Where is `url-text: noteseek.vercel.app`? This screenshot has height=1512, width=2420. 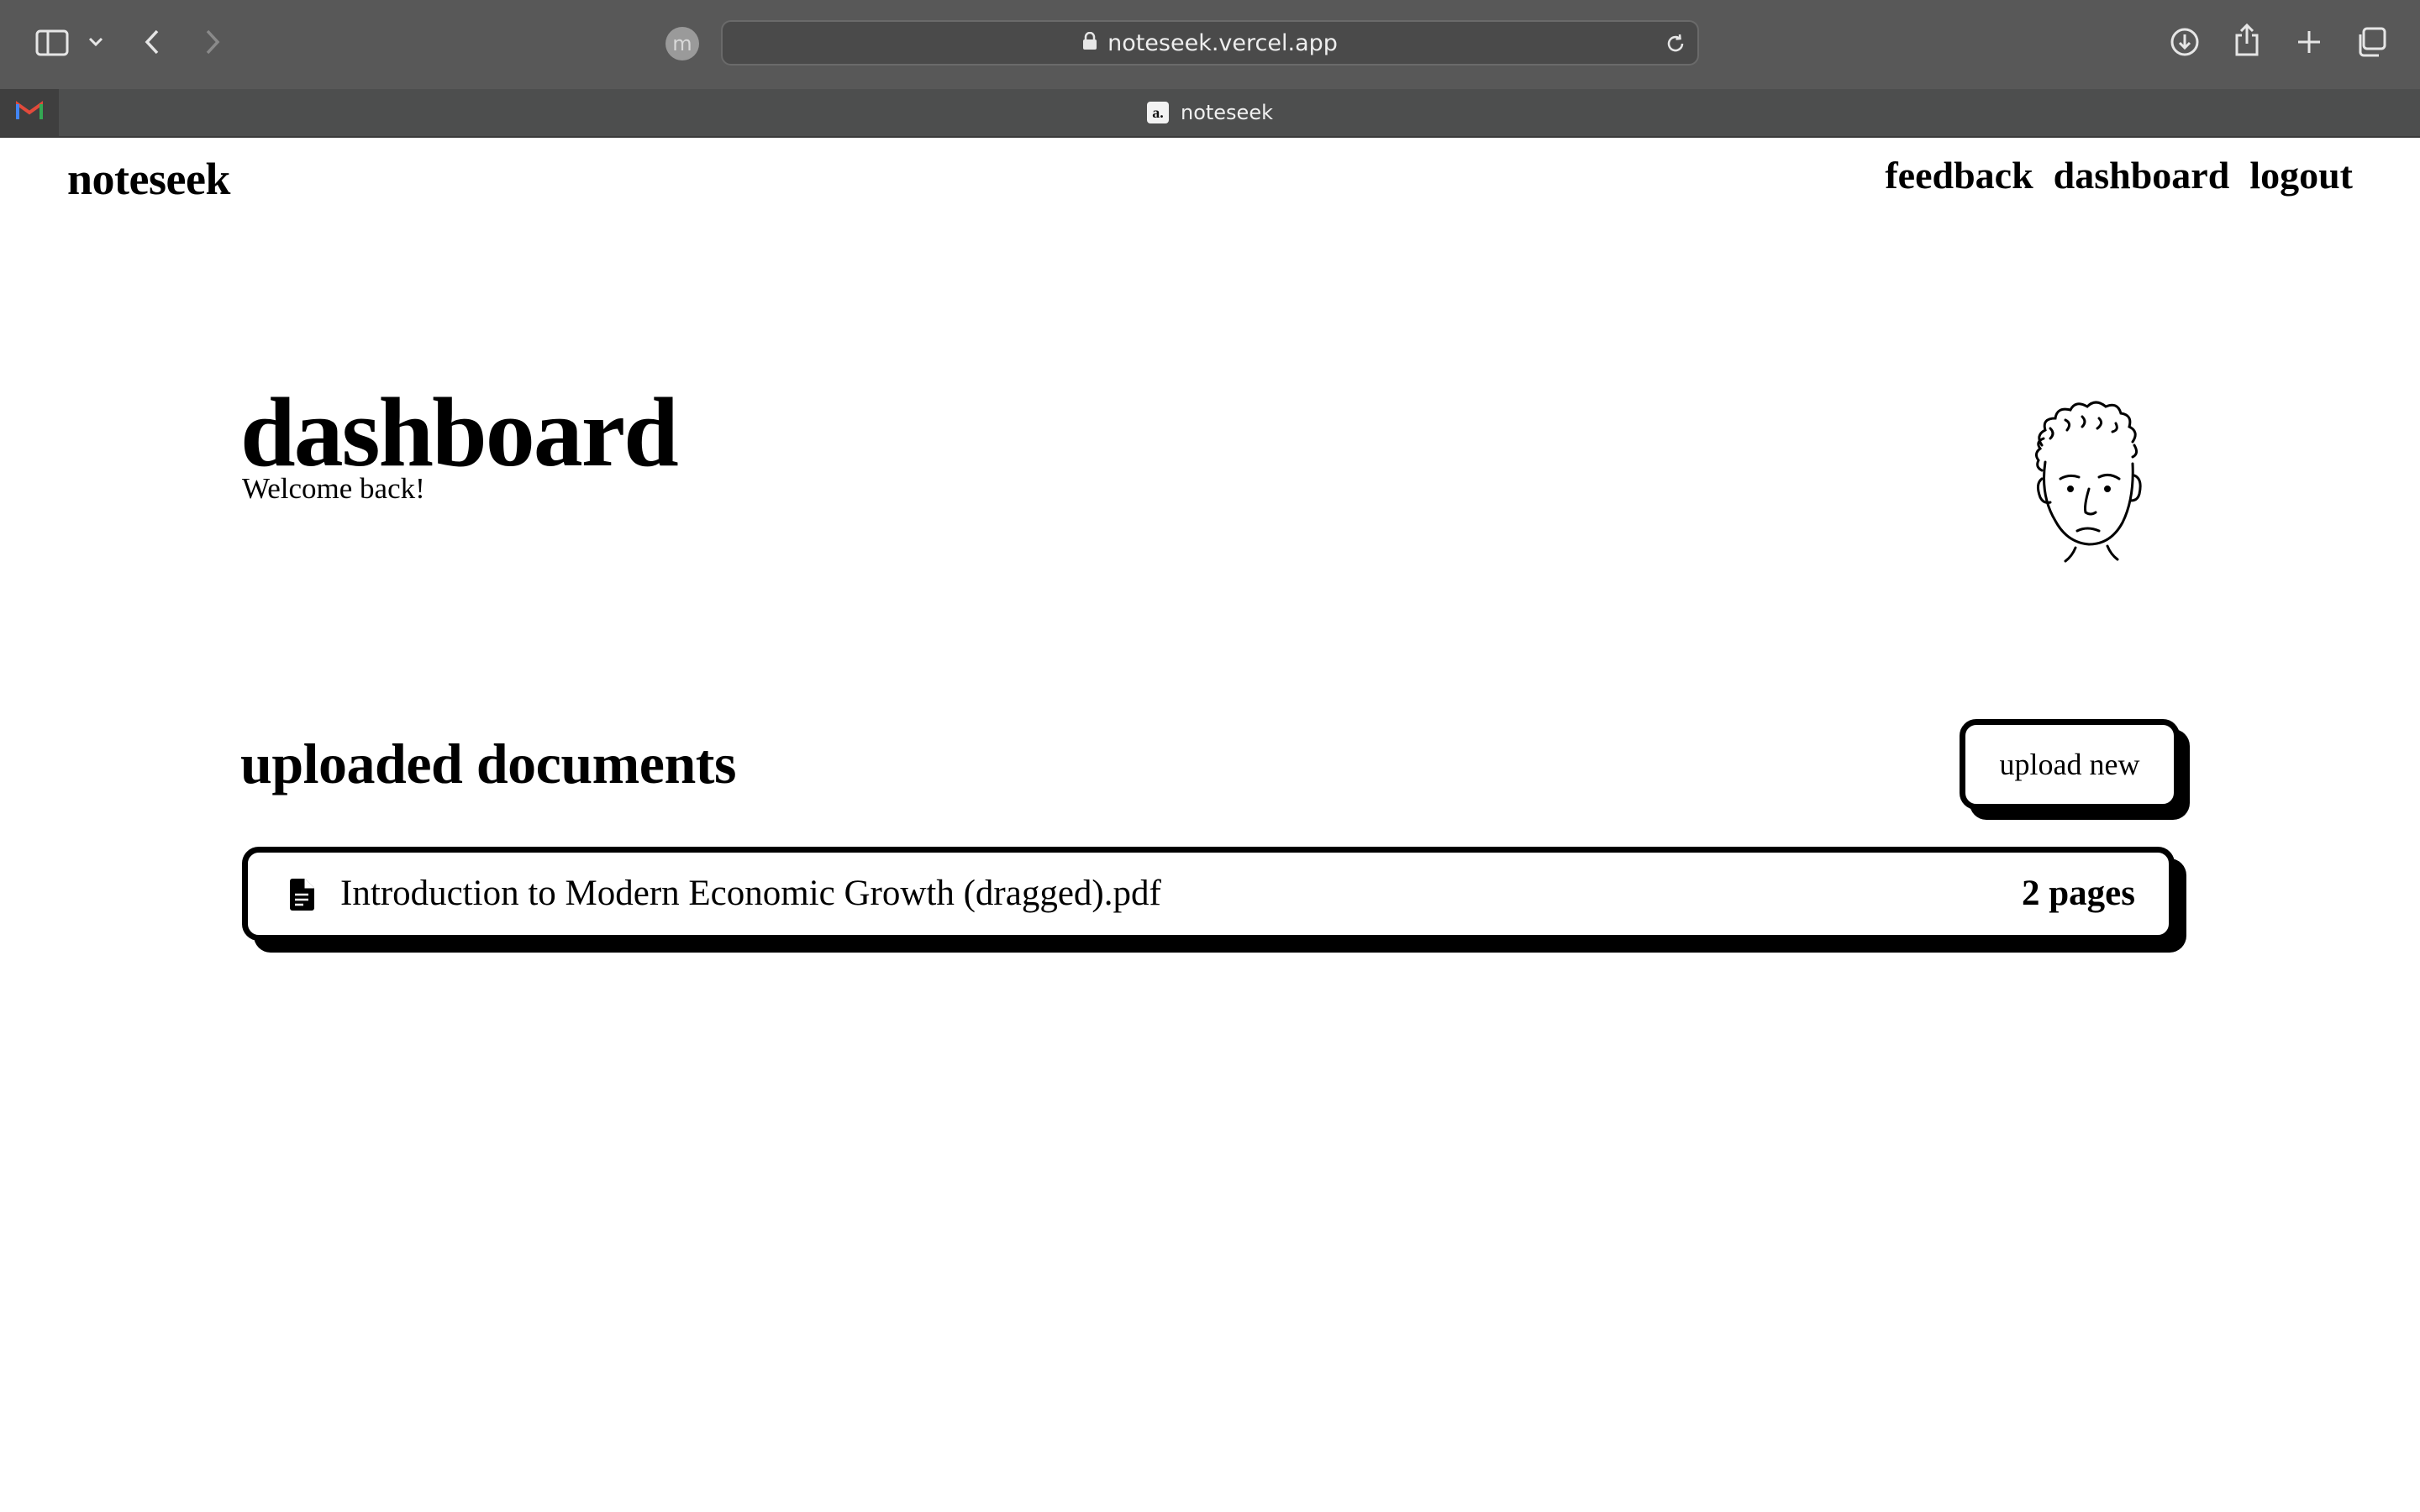
url-text: noteseek.vercel.app is located at coordinates (1223, 42).